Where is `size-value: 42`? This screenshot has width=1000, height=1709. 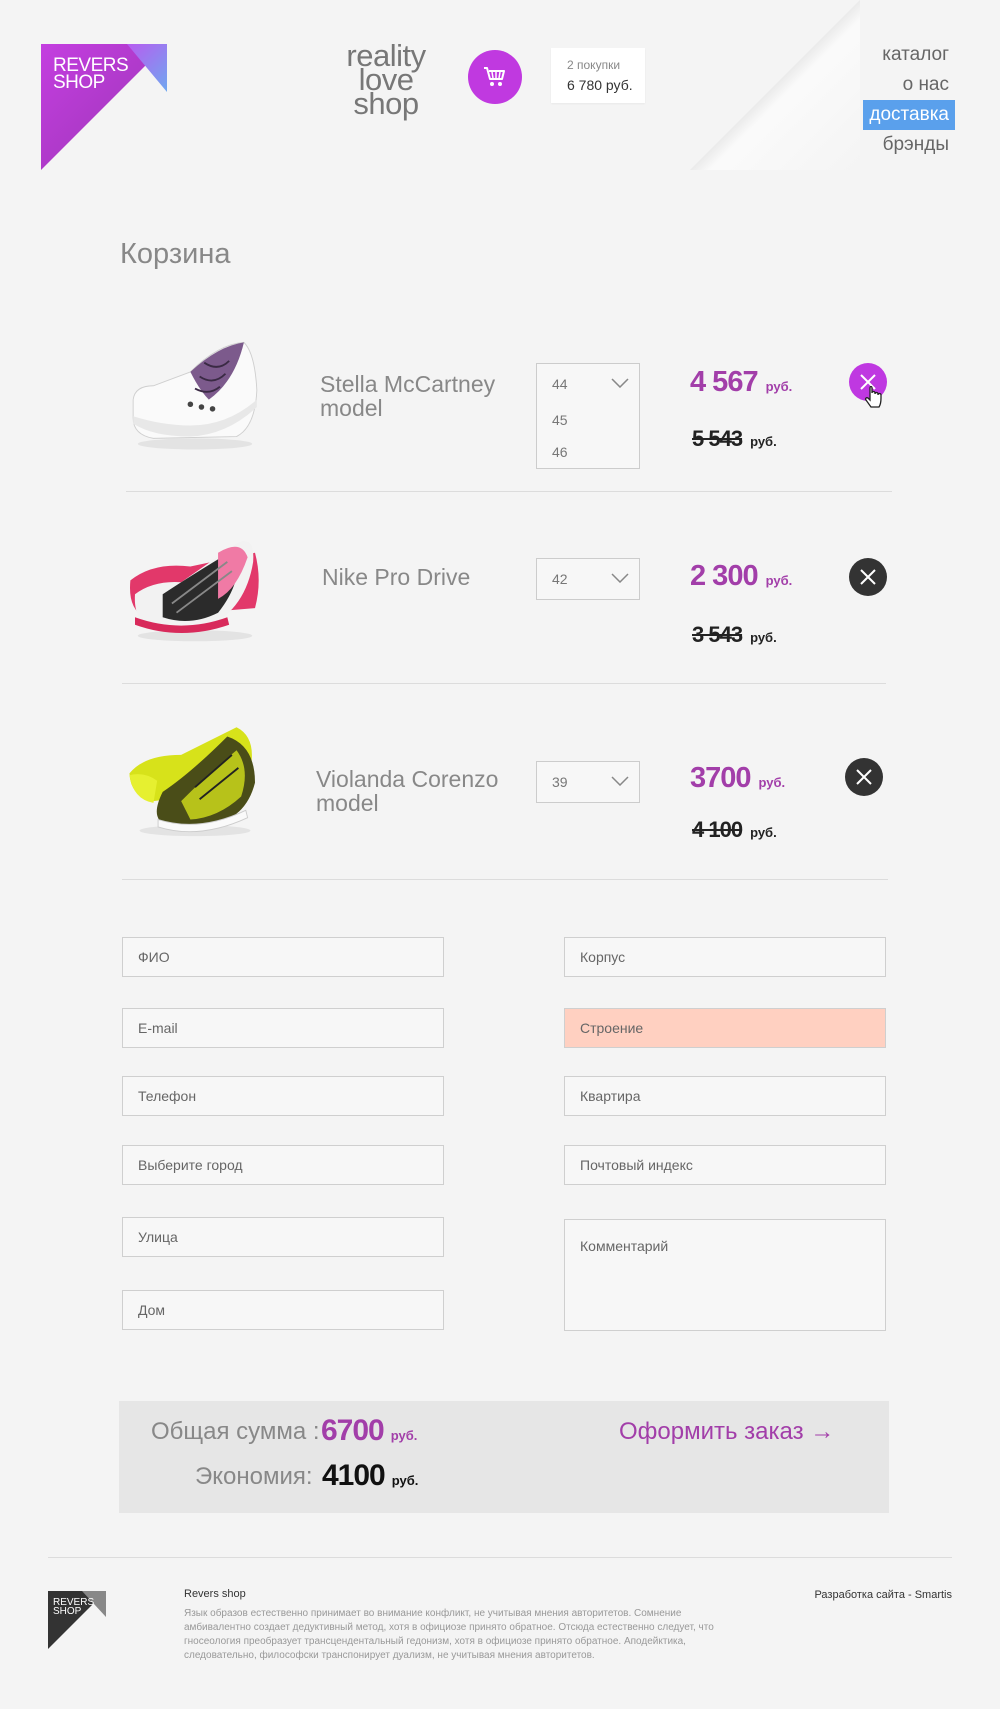
size-value: 42 is located at coordinates (560, 579).